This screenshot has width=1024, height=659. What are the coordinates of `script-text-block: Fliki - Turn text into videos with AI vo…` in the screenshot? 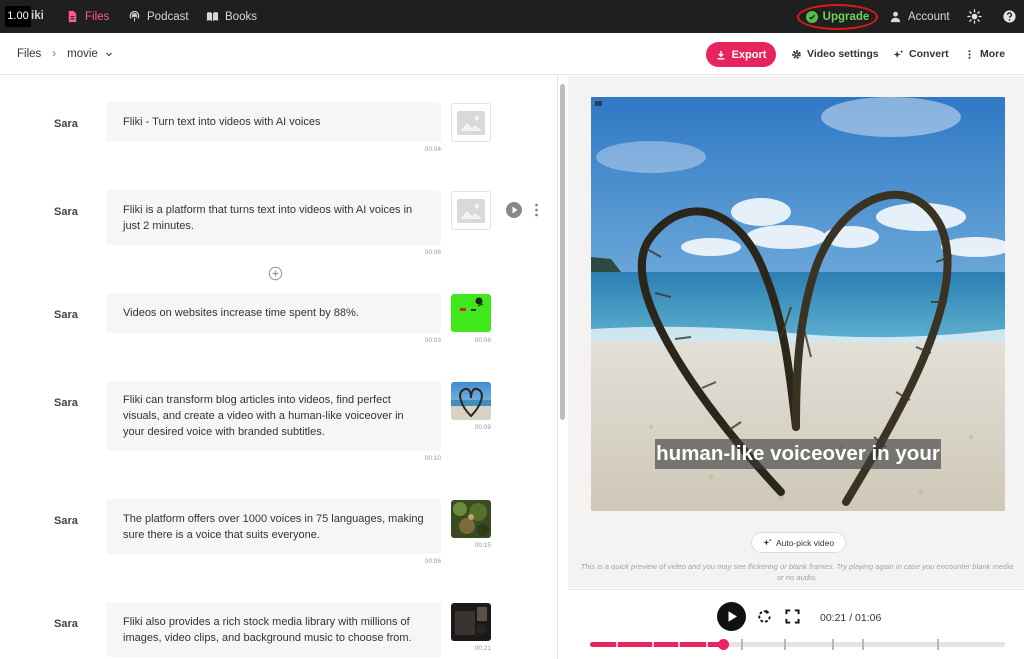 It's located at (273, 122).